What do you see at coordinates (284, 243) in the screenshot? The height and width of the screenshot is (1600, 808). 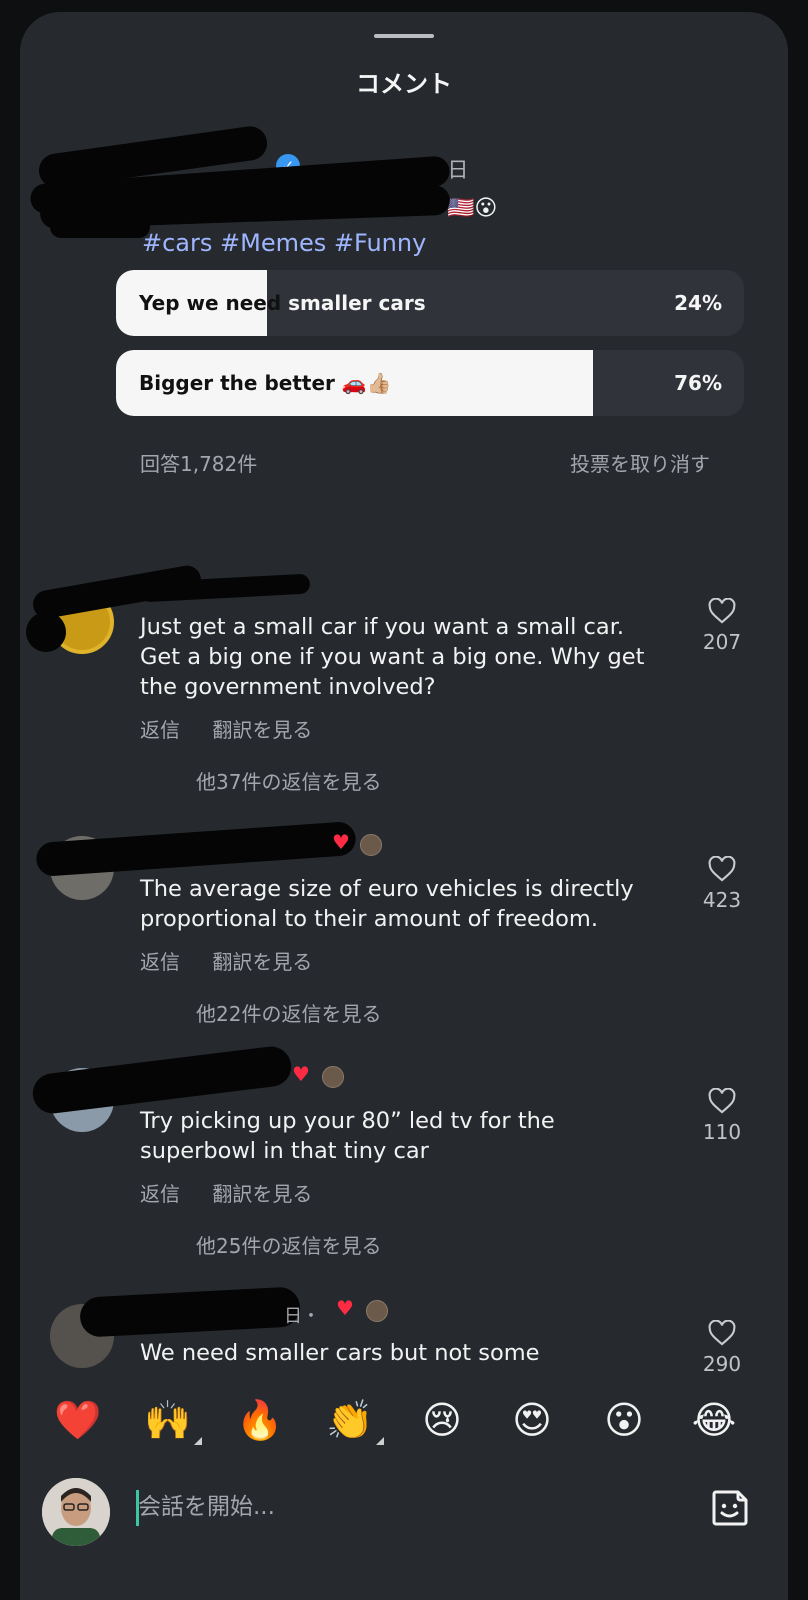 I see `caption-hashtags: #cars #Memes #Funny` at bounding box center [284, 243].